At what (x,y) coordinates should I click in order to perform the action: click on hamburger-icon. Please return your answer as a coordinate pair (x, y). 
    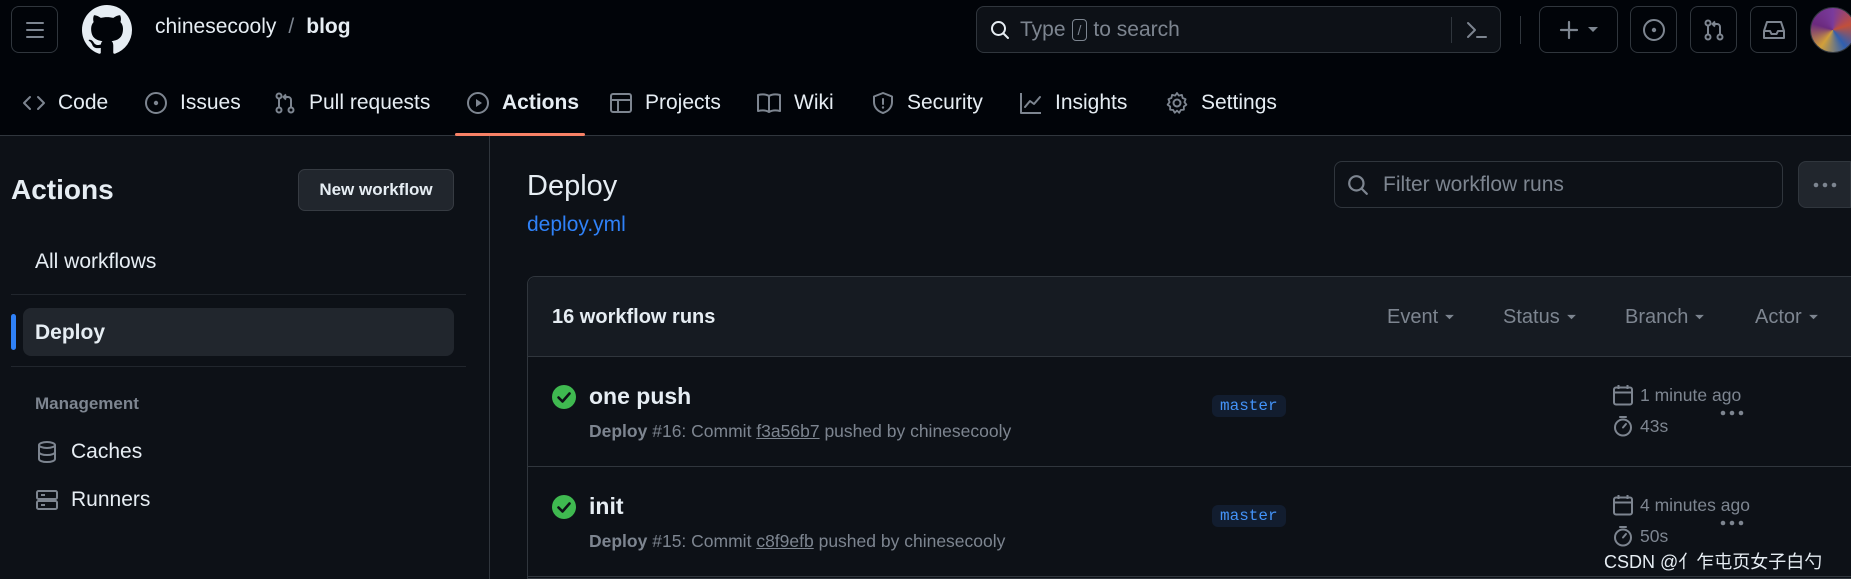
    Looking at the image, I should click on (34, 29).